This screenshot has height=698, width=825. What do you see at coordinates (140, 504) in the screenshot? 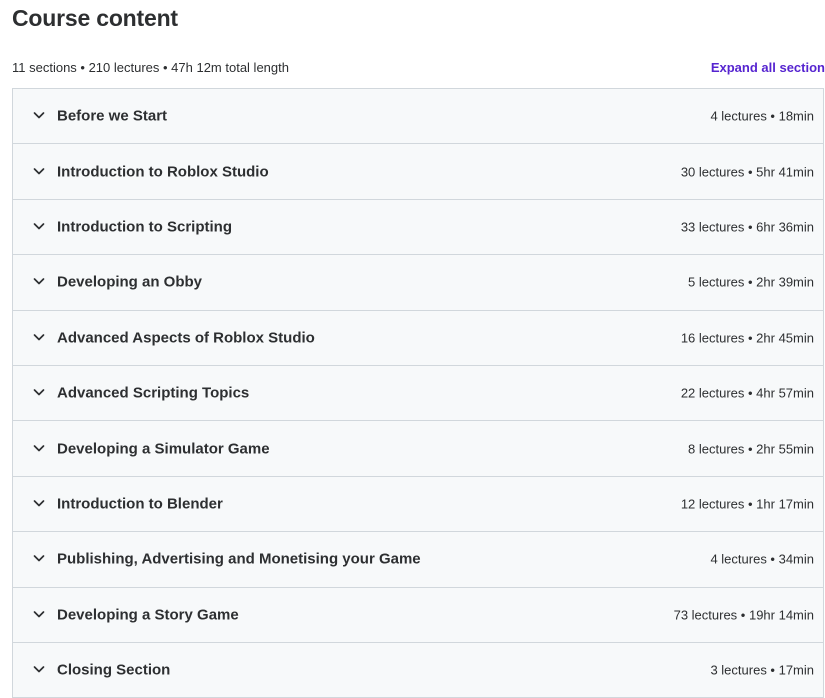
I see `section-title: Introduction to Blender` at bounding box center [140, 504].